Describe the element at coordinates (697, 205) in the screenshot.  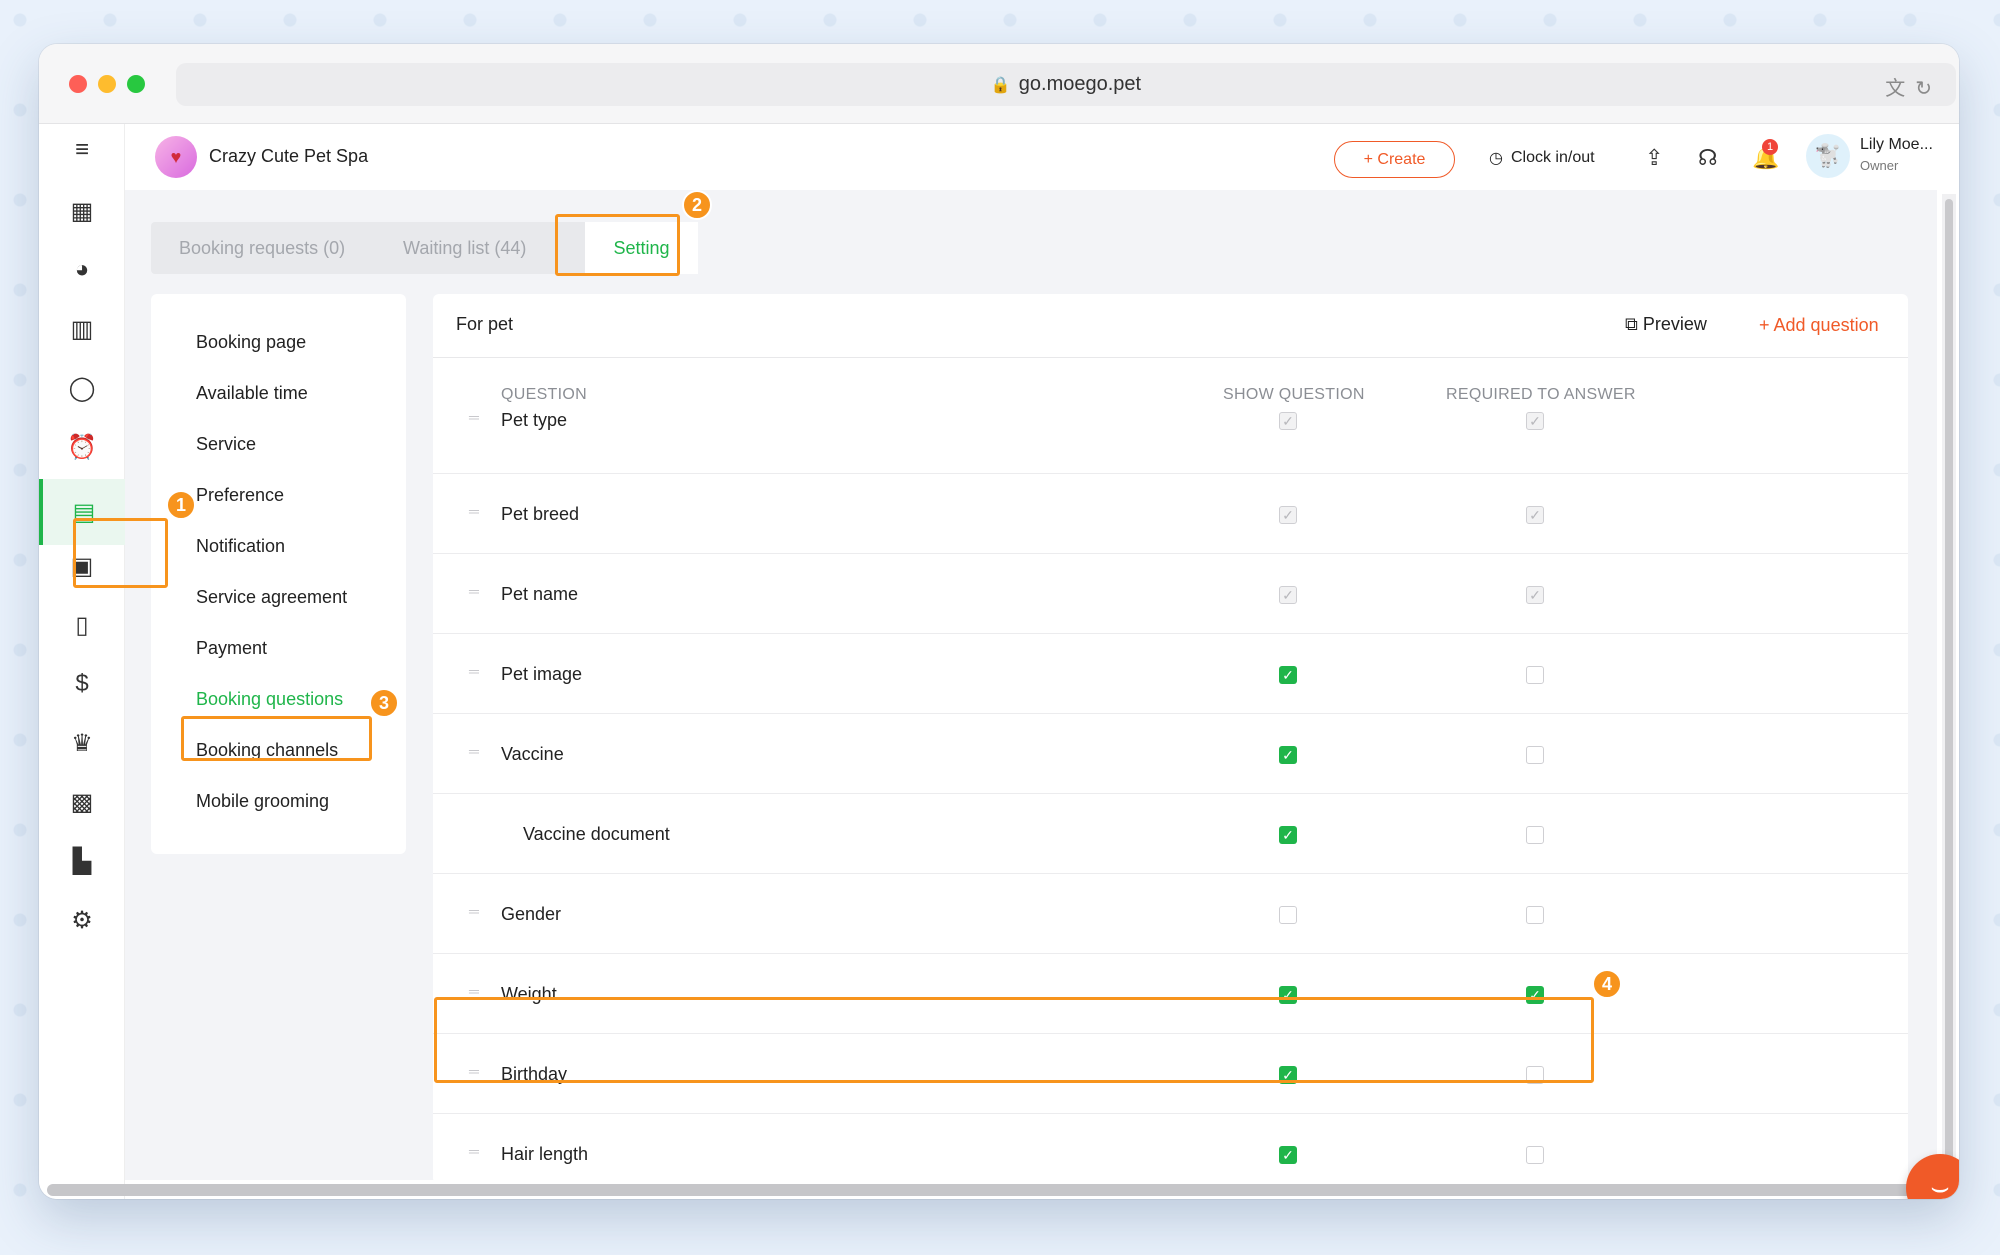
I see `annotation-number-2: 2` at that location.